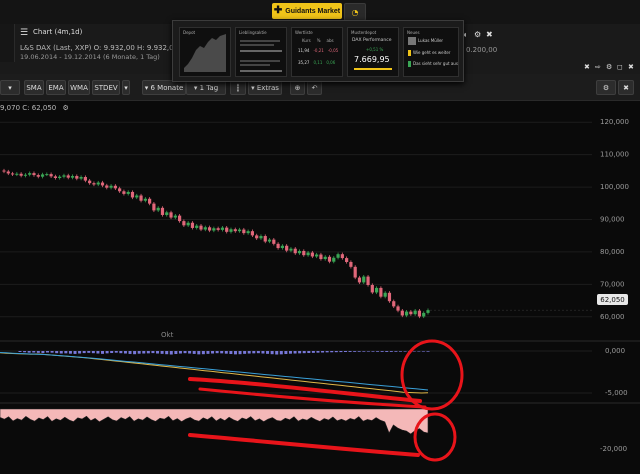  I want to click on wma-button: WMA, so click(79, 87).